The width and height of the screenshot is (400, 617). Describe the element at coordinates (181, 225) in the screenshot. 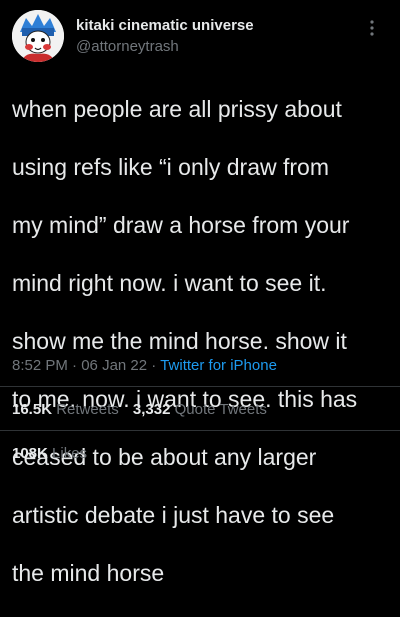

I see `tweet-line: my mind” draw a horse from your` at that location.